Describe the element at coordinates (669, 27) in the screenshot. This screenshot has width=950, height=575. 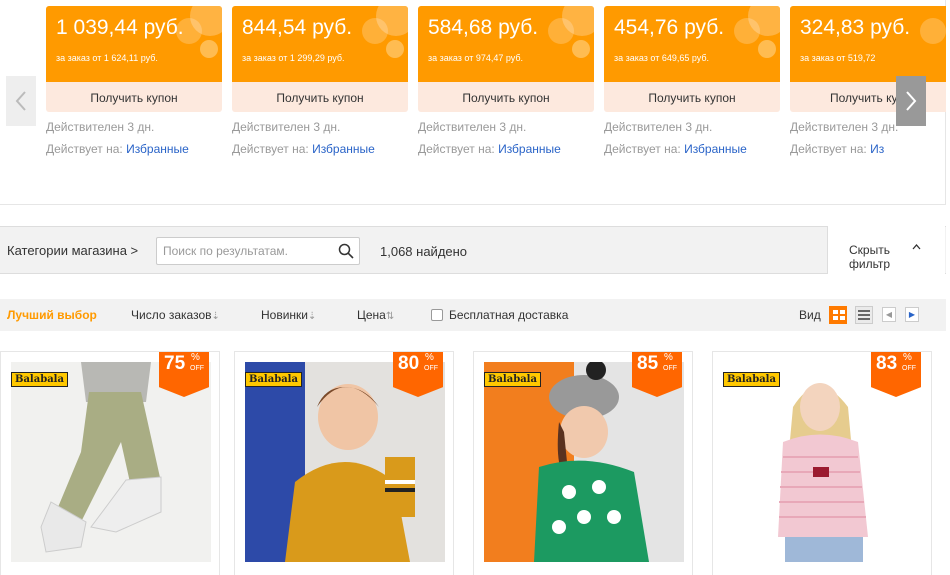
I see `coupon-amount: 454,76 руб.` at that location.